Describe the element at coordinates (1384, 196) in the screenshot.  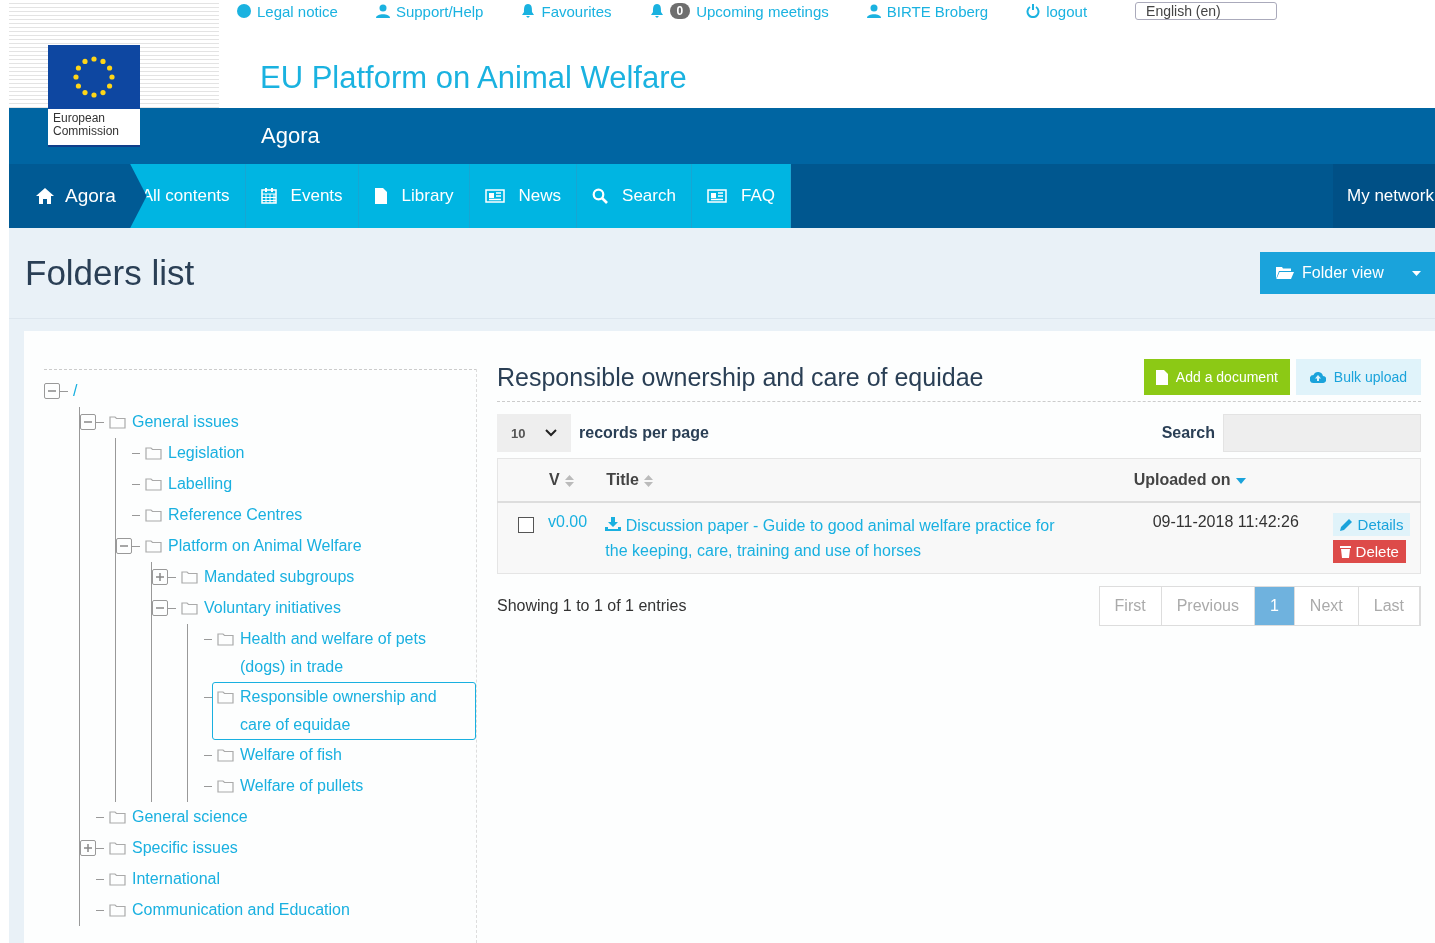
I see `nav-link: My network` at that location.